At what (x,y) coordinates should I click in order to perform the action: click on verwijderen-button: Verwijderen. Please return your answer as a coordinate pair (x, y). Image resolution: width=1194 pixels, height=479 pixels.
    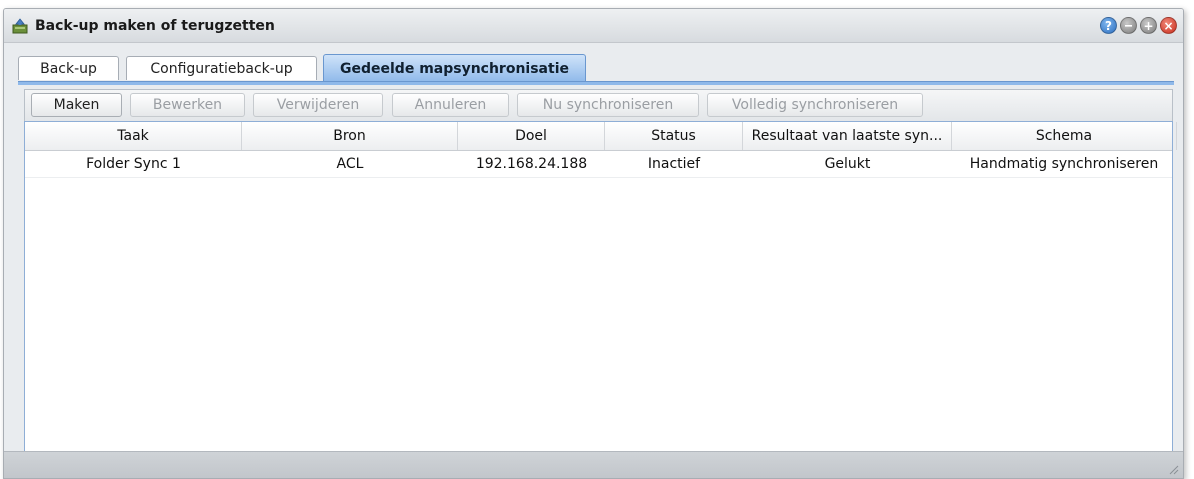
    Looking at the image, I should click on (318, 105).